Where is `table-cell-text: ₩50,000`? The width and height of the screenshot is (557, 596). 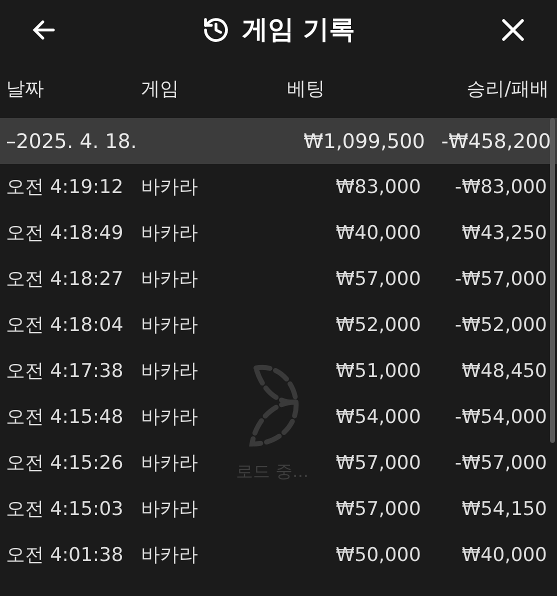 table-cell-text: ₩50,000 is located at coordinates (378, 555).